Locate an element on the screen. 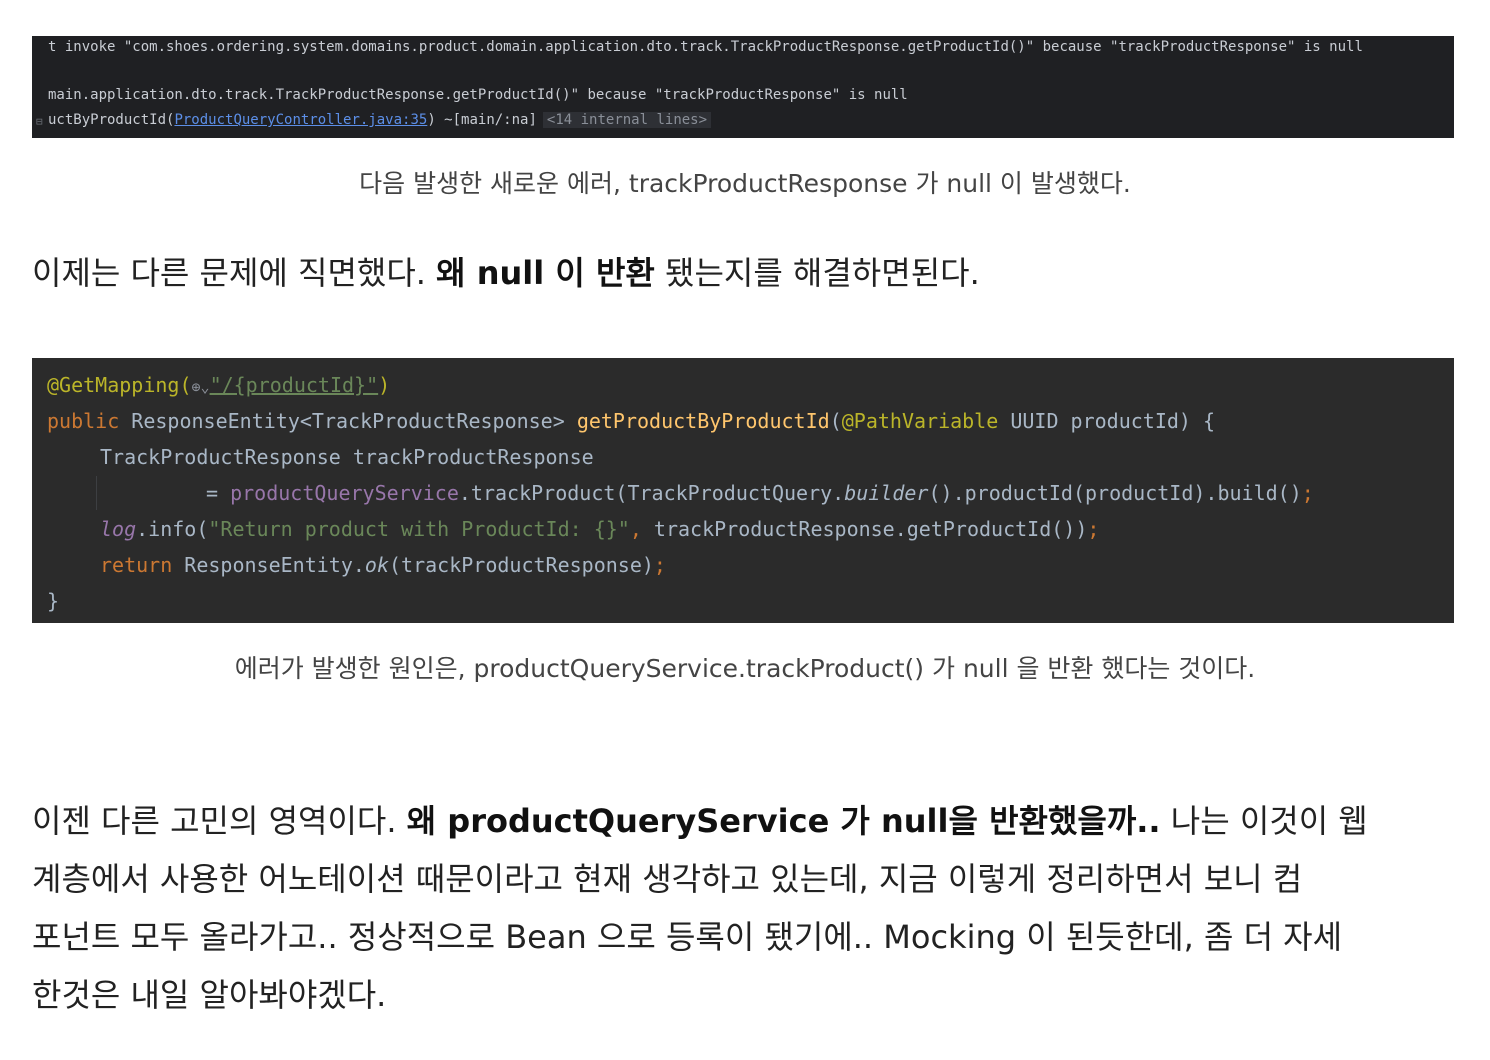 The width and height of the screenshot is (1490, 1060). paragraph-1-tail: 됐는지를 해결하면된다. is located at coordinates (817, 273).